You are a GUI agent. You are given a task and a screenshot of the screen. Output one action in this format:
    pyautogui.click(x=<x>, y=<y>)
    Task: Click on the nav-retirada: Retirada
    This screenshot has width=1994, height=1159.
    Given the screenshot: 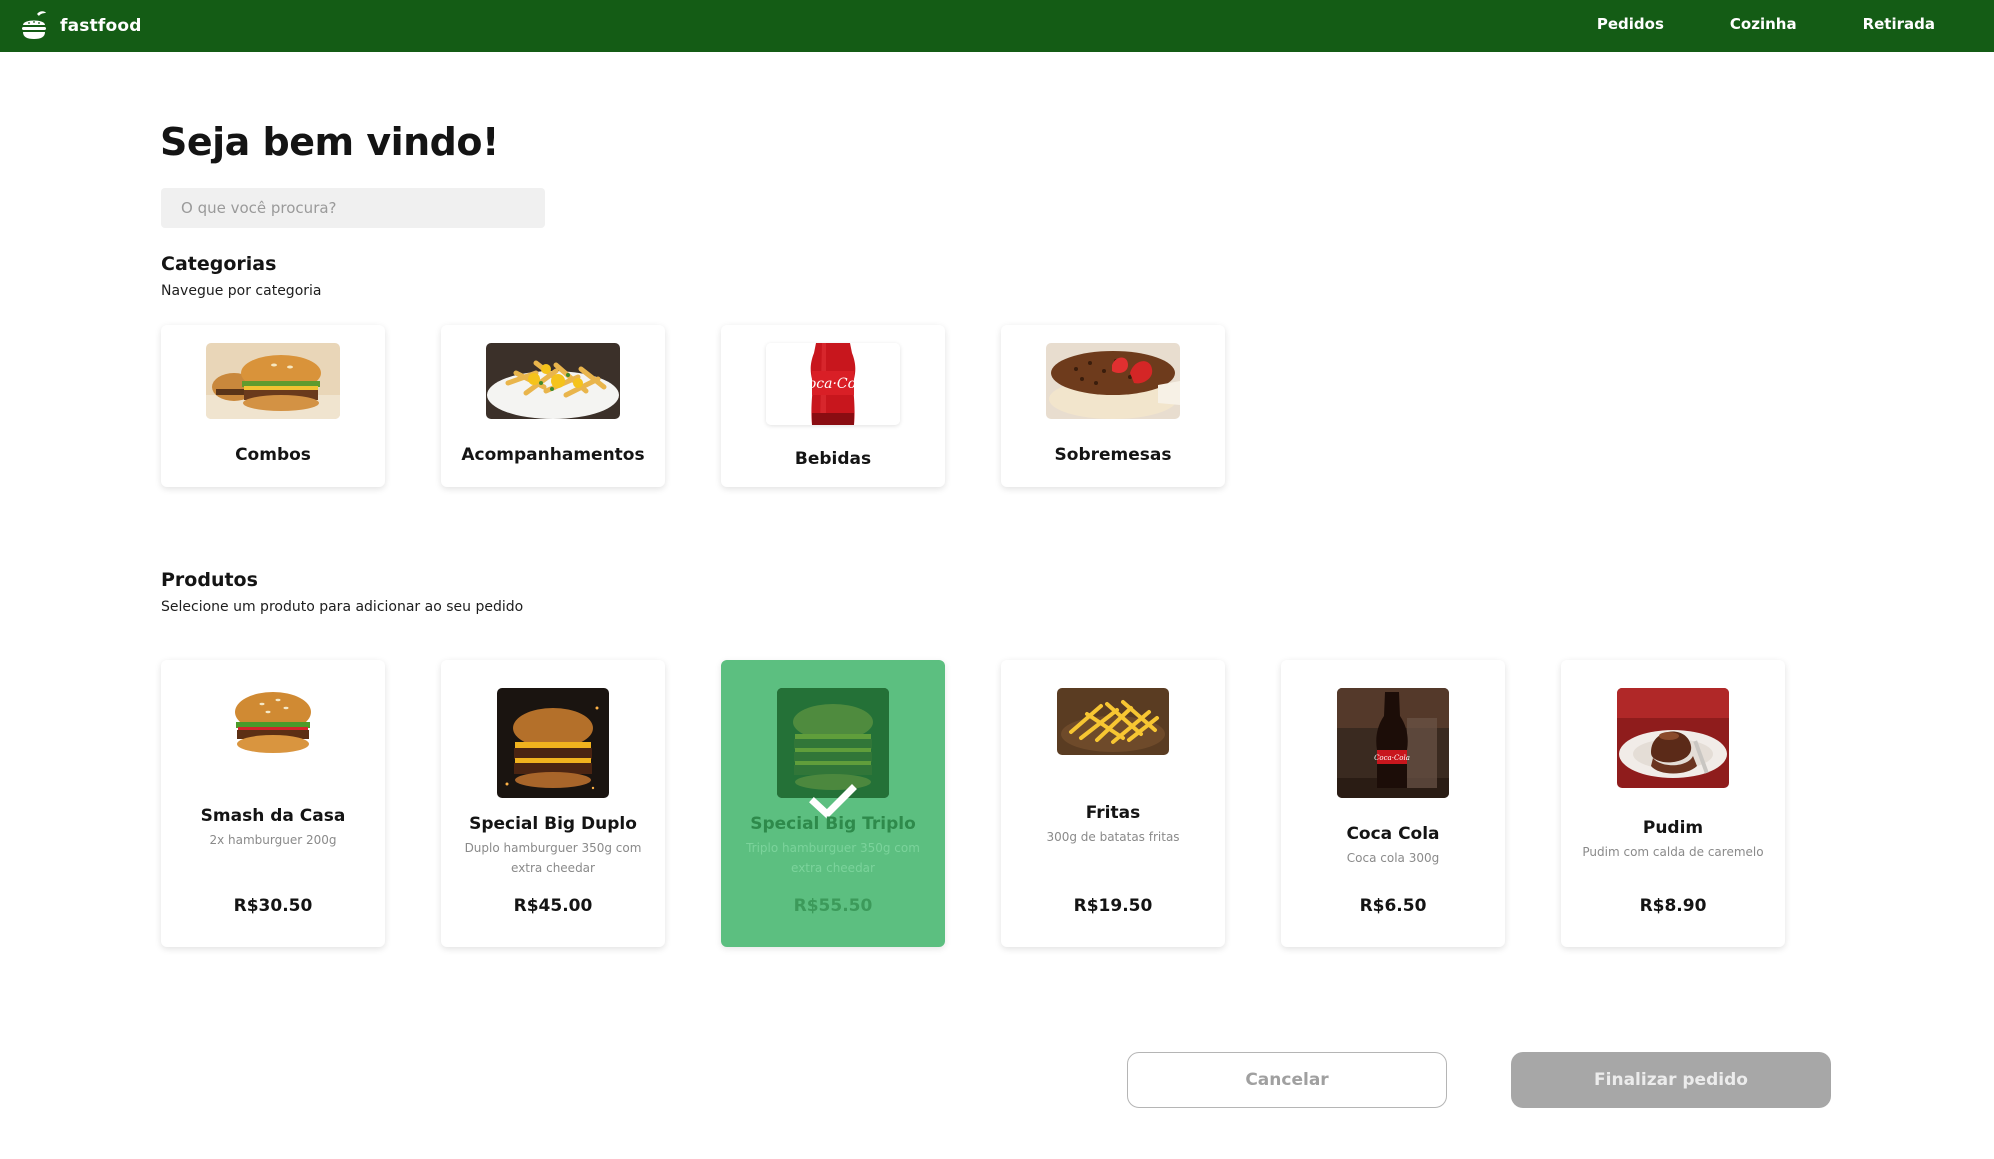 What is the action you would take?
    pyautogui.click(x=1899, y=24)
    